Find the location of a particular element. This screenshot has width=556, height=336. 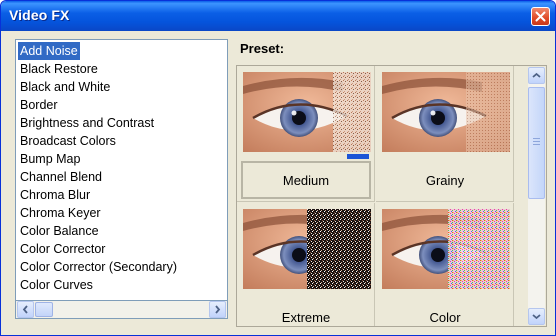

preset-tile-color: Color is located at coordinates (445, 264).